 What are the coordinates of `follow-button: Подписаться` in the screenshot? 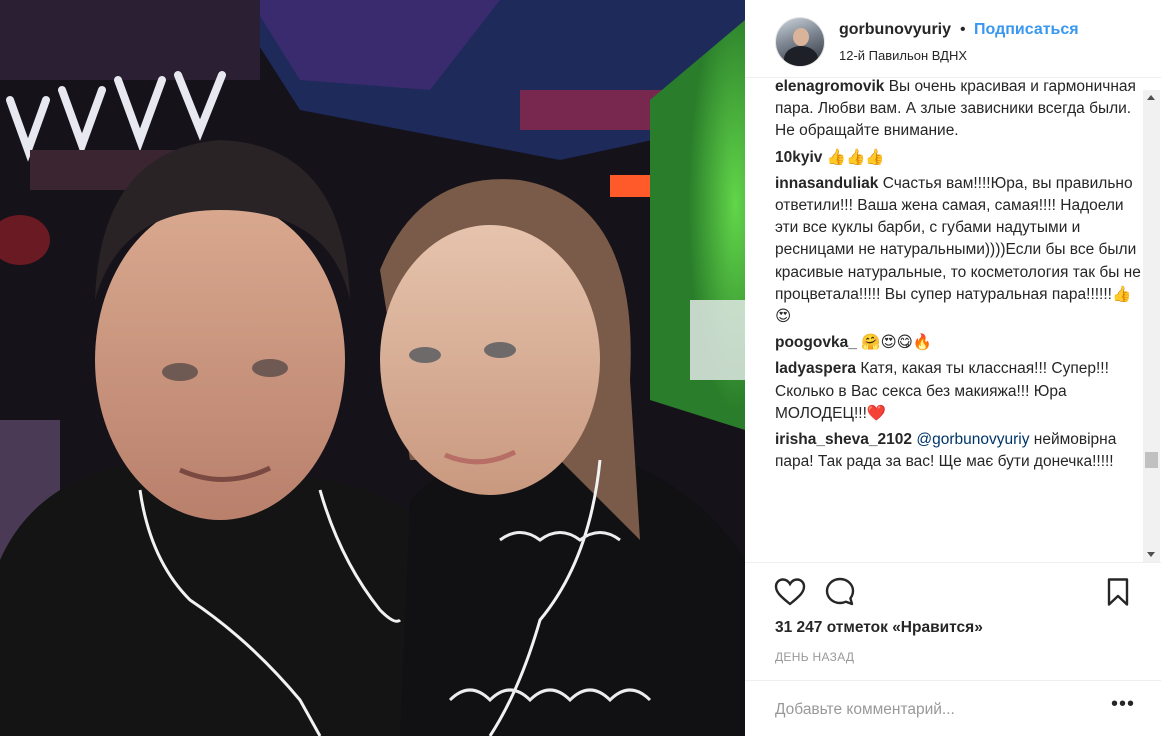 It's located at (1026, 30).